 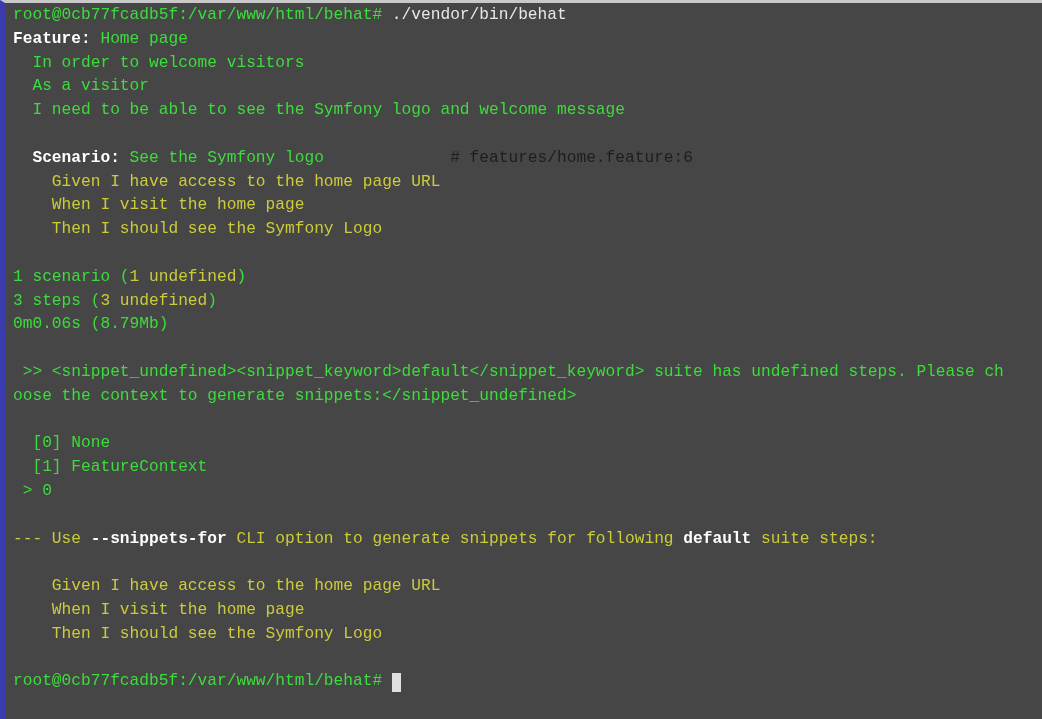 What do you see at coordinates (168, 63) in the screenshot?
I see `terminal-line: In order to welcome visitors` at bounding box center [168, 63].